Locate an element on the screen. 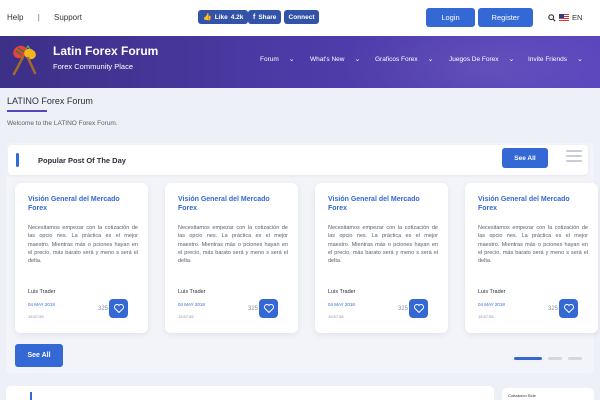 The height and width of the screenshot is (400, 600). connect-button: Connect is located at coordinates (301, 17).